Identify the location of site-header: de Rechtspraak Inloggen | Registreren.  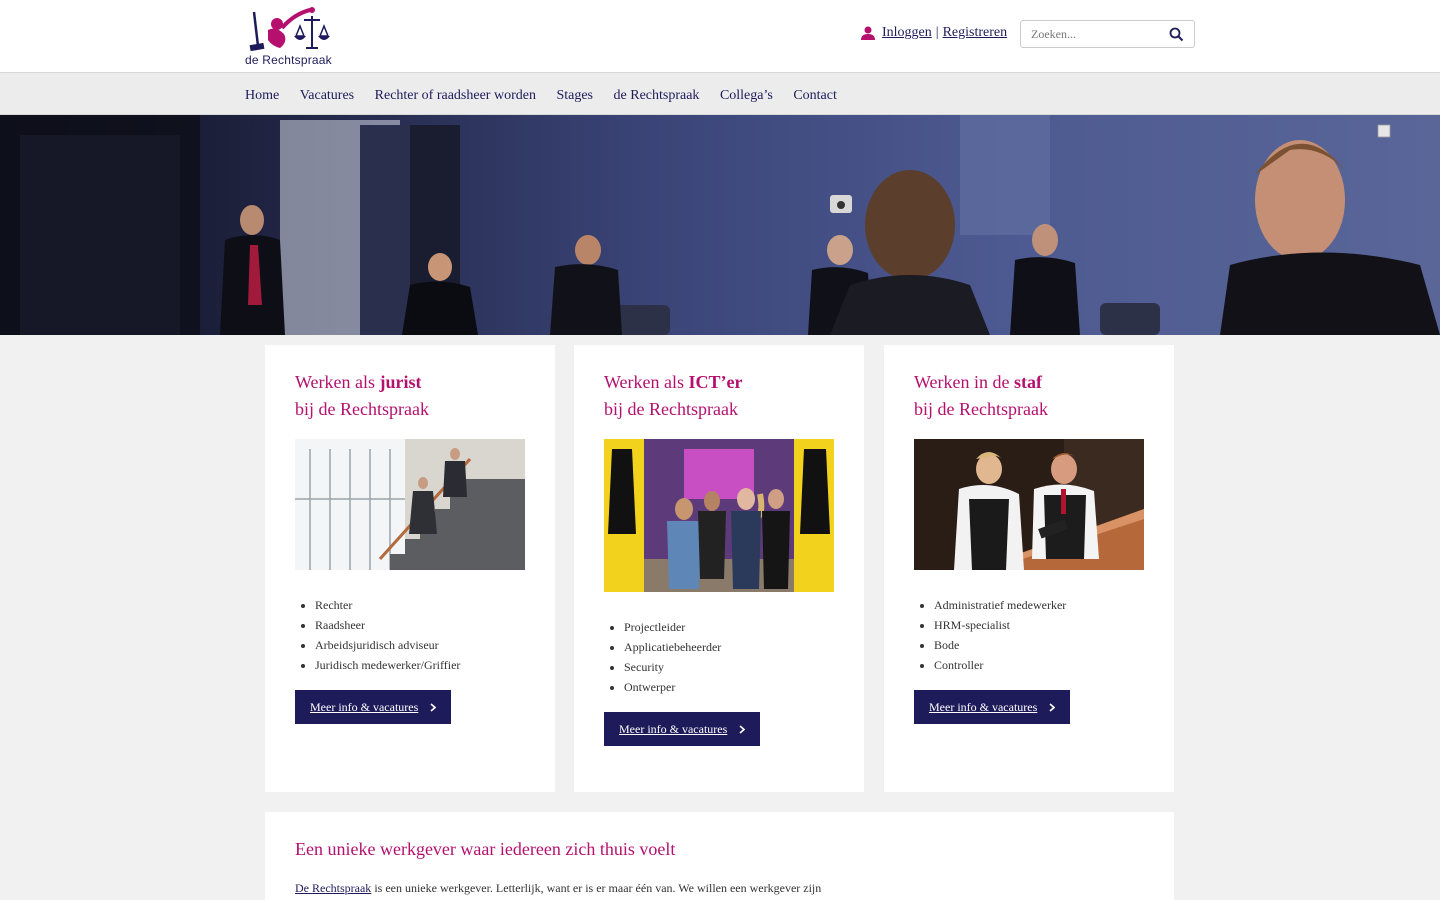
(720, 36).